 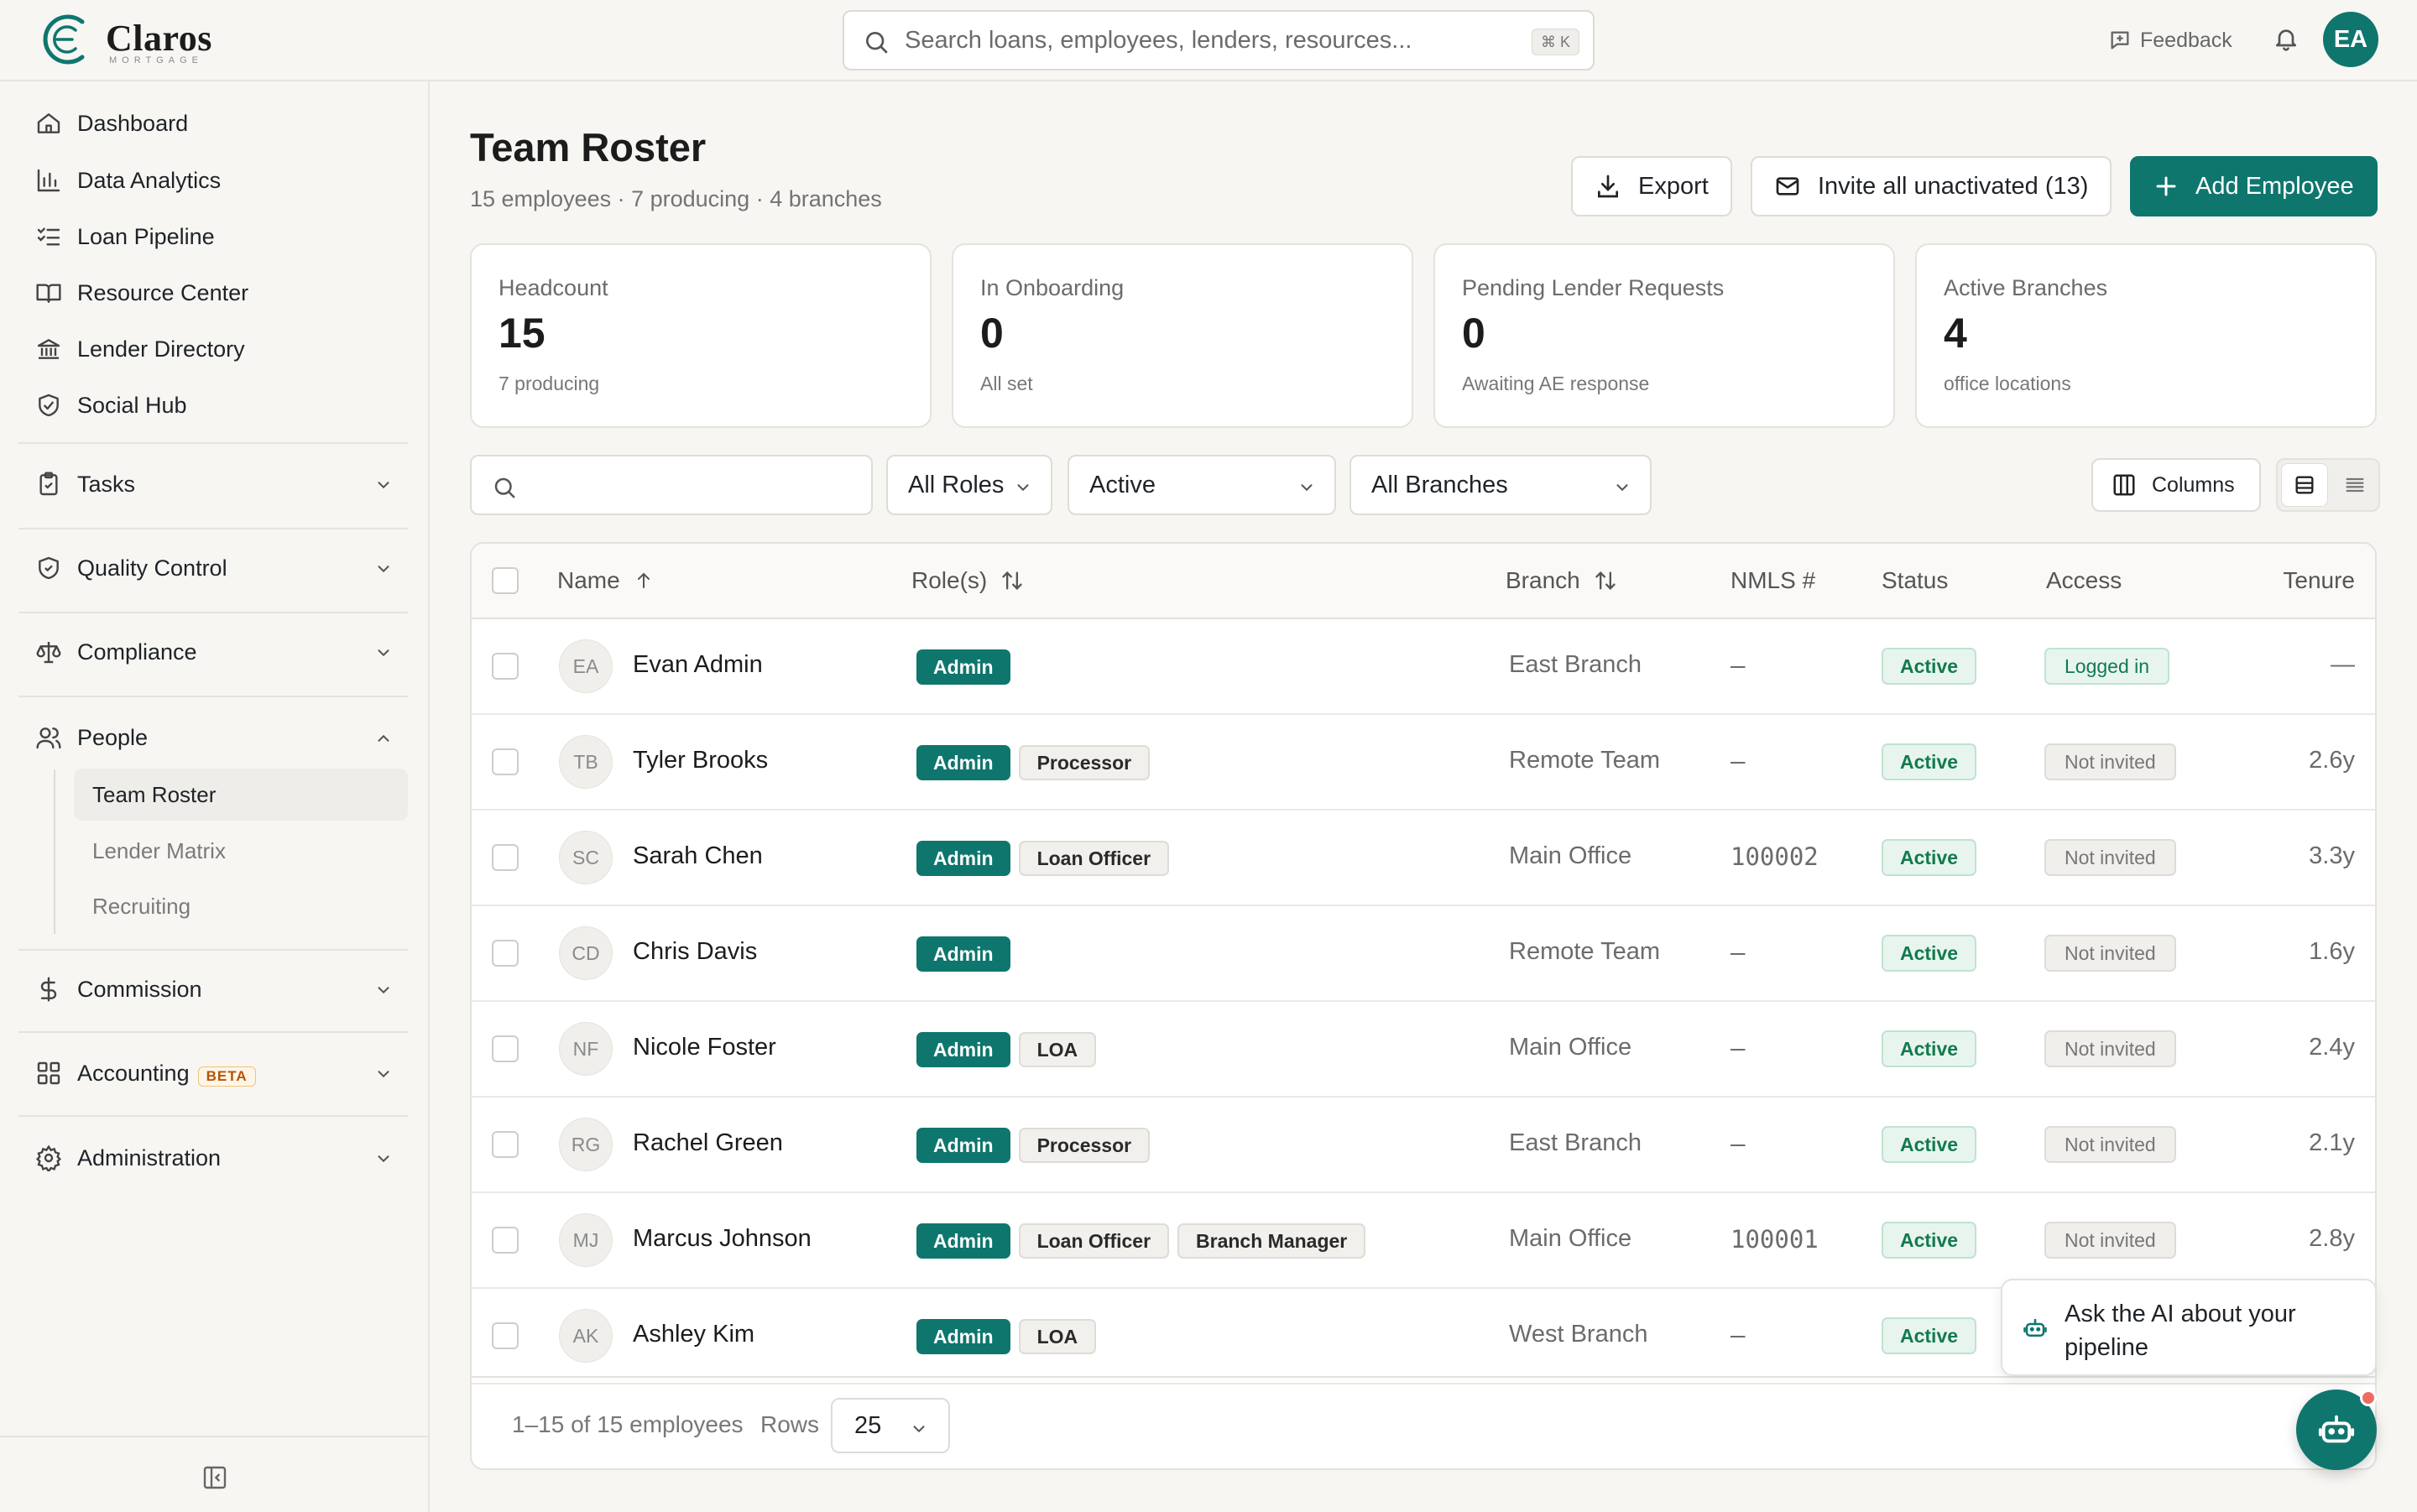 I want to click on sidebar-item-loan-pipeline: Loan Pipeline, so click(x=214, y=237).